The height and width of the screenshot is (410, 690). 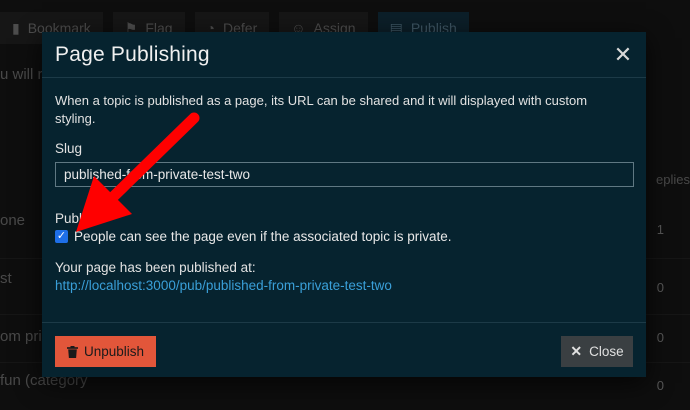 What do you see at coordinates (72, 351) in the screenshot?
I see `trash-icon` at bounding box center [72, 351].